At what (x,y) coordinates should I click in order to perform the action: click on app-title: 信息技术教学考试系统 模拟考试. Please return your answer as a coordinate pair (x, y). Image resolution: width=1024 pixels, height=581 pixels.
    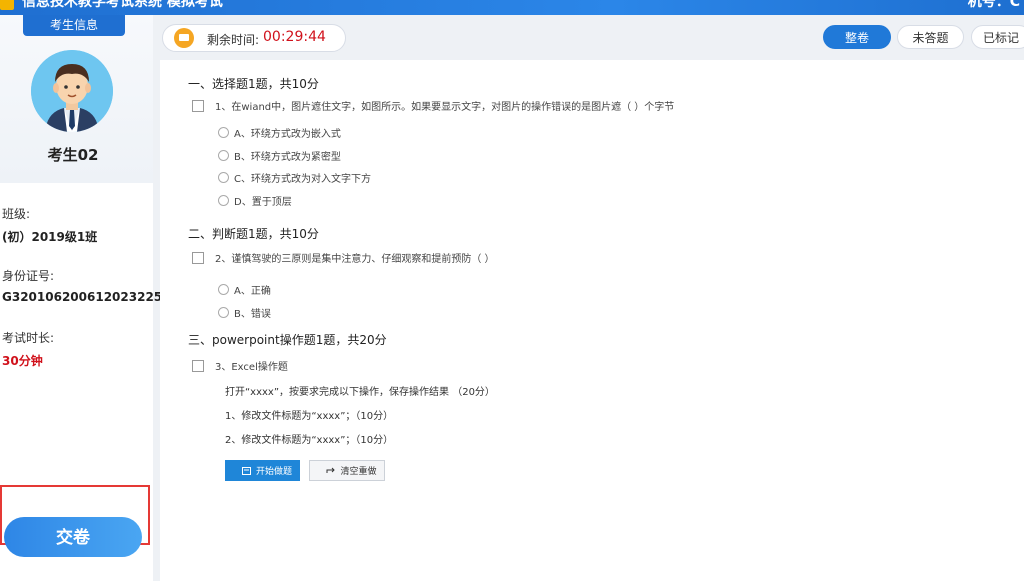
    Looking at the image, I should click on (122, 5).